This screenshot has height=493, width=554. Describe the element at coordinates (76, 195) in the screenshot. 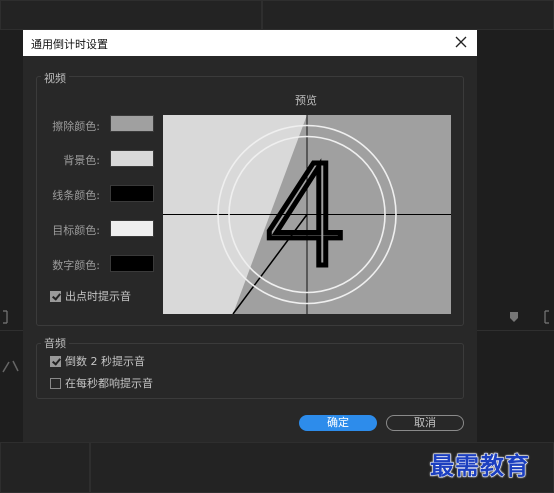

I see `line-color-label: 线条颜色:` at that location.